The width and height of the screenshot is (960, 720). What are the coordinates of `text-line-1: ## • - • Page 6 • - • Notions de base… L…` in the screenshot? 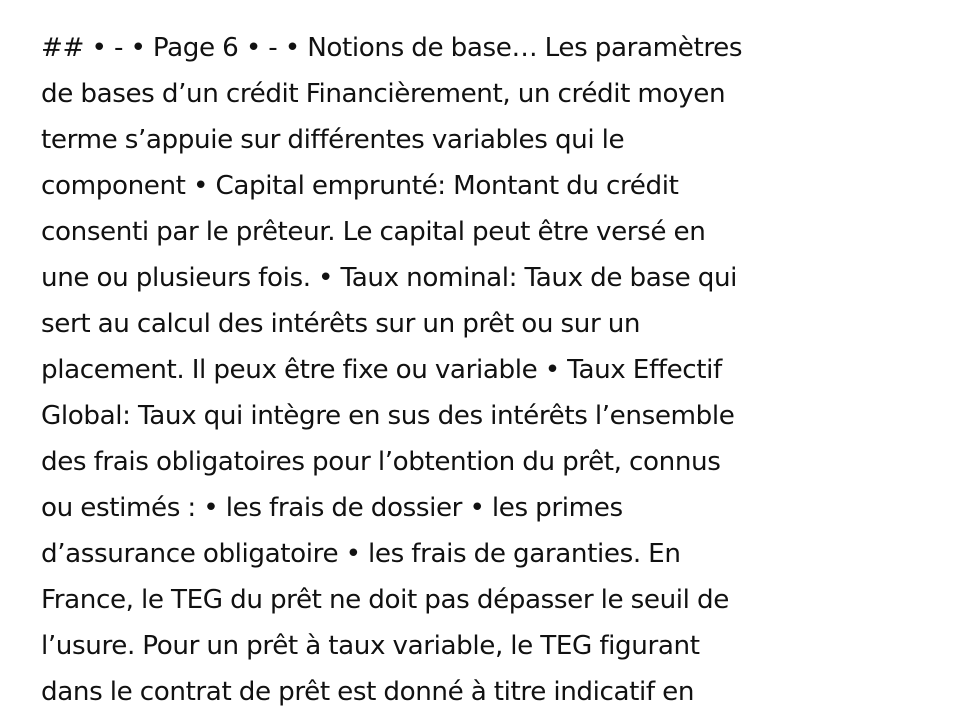 It's located at (392, 48).